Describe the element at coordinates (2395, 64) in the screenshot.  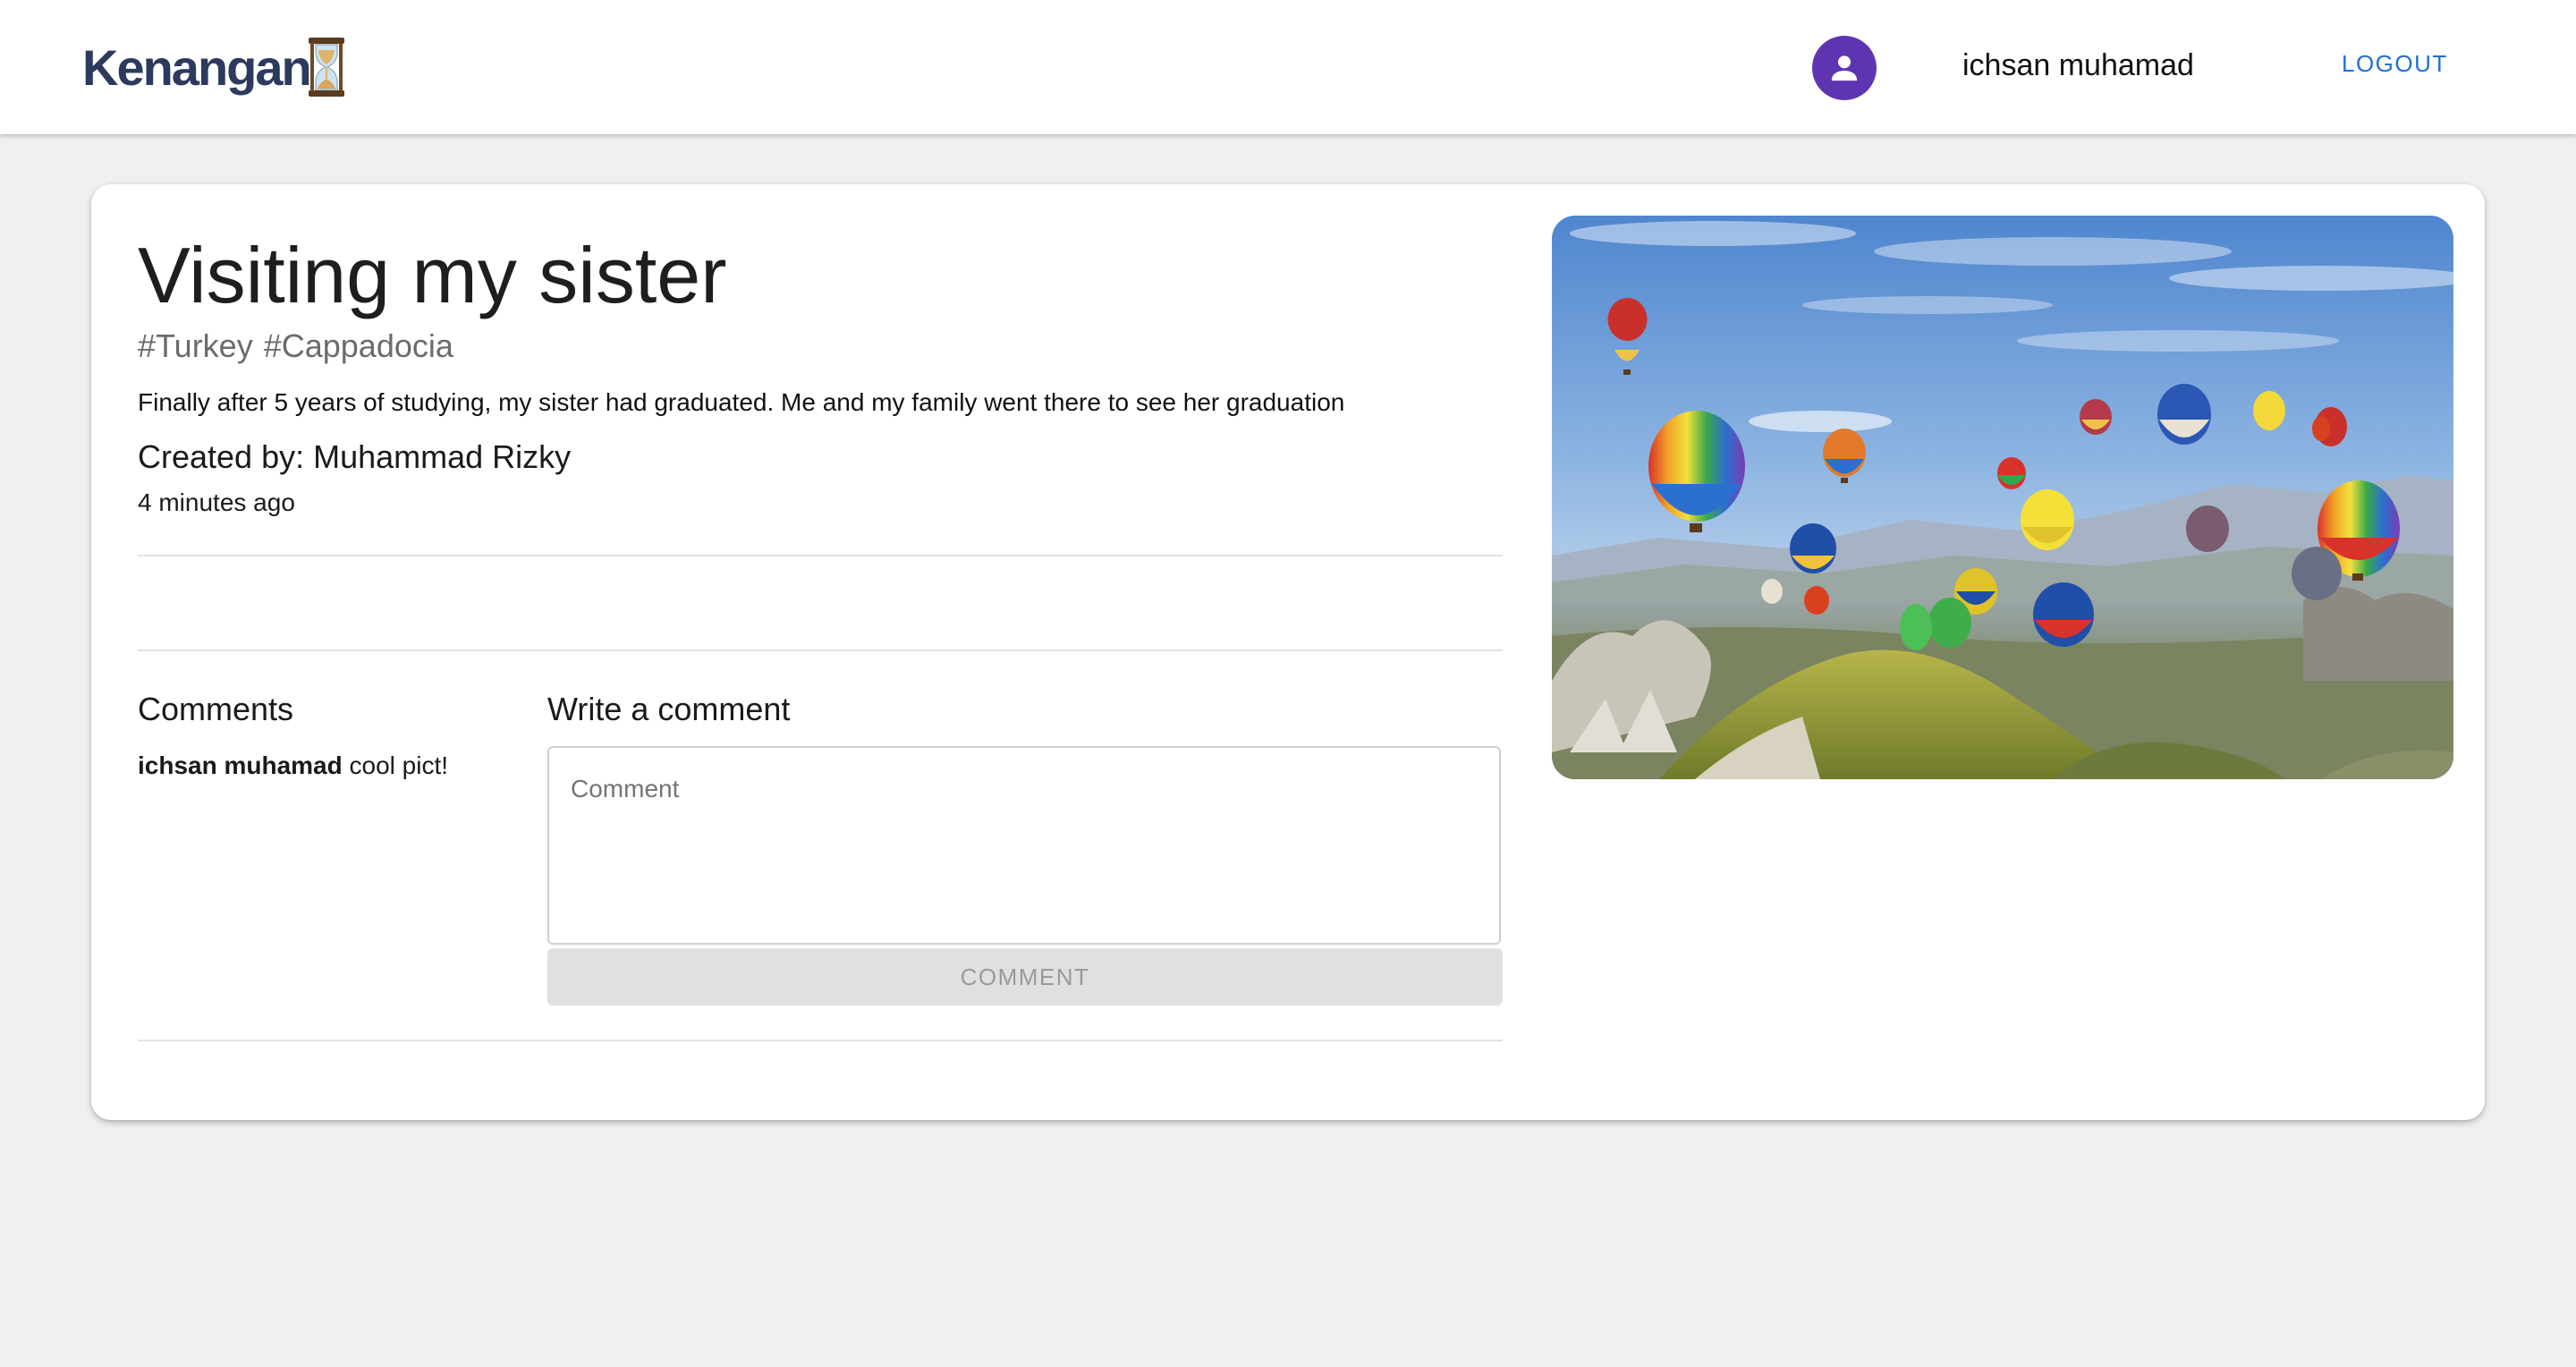
I see `logout-button: LOGOUT` at that location.